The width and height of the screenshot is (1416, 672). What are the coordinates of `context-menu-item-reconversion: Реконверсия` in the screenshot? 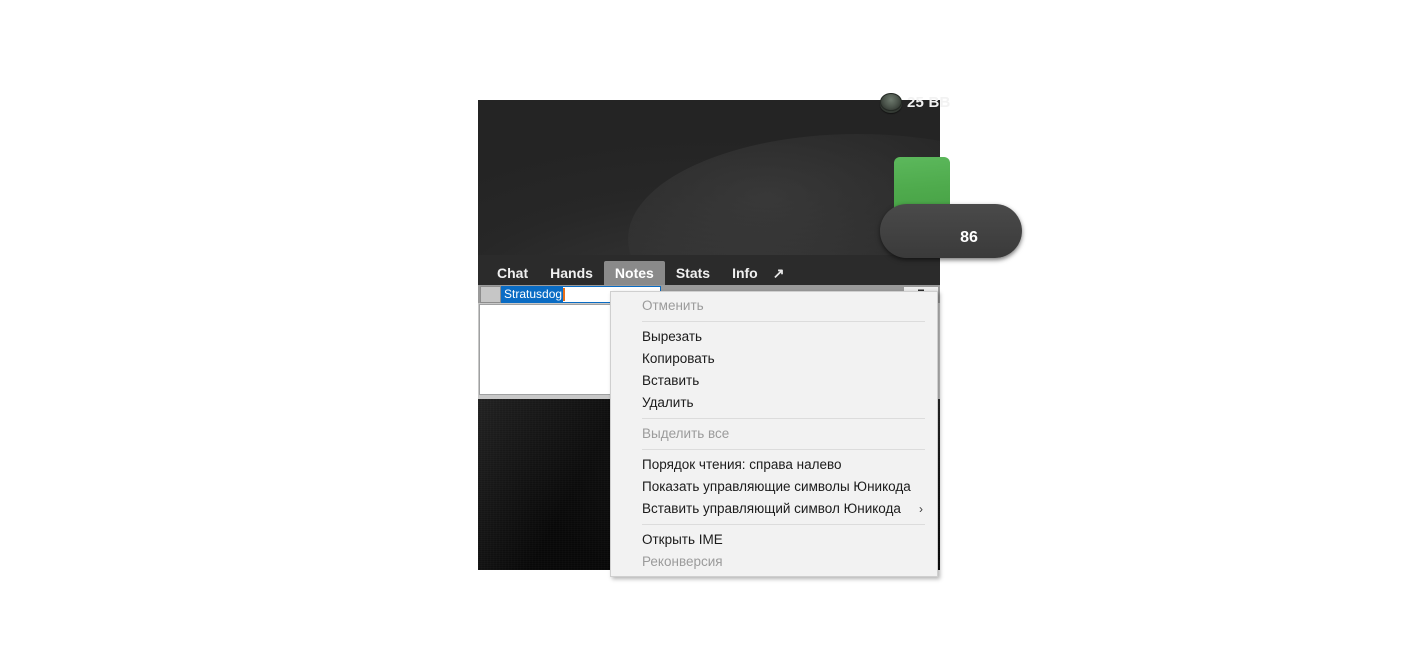 It's located at (682, 561).